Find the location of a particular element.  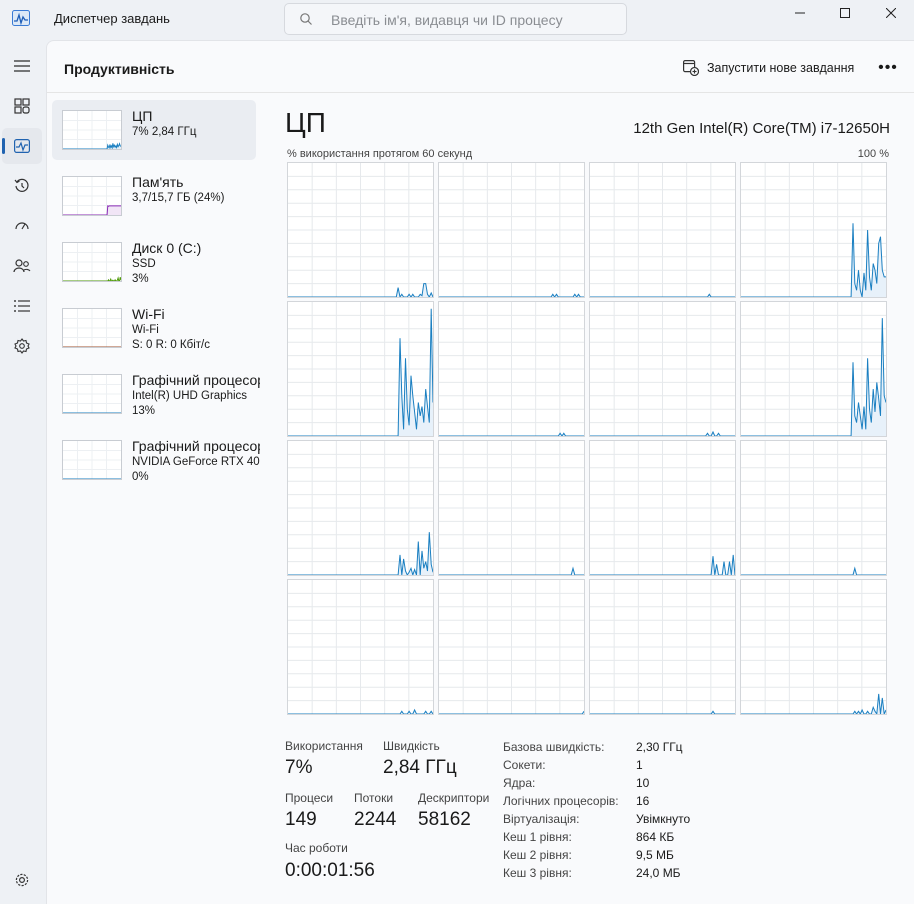

info-key: Кеш 1 рівня: is located at coordinates (537, 837).